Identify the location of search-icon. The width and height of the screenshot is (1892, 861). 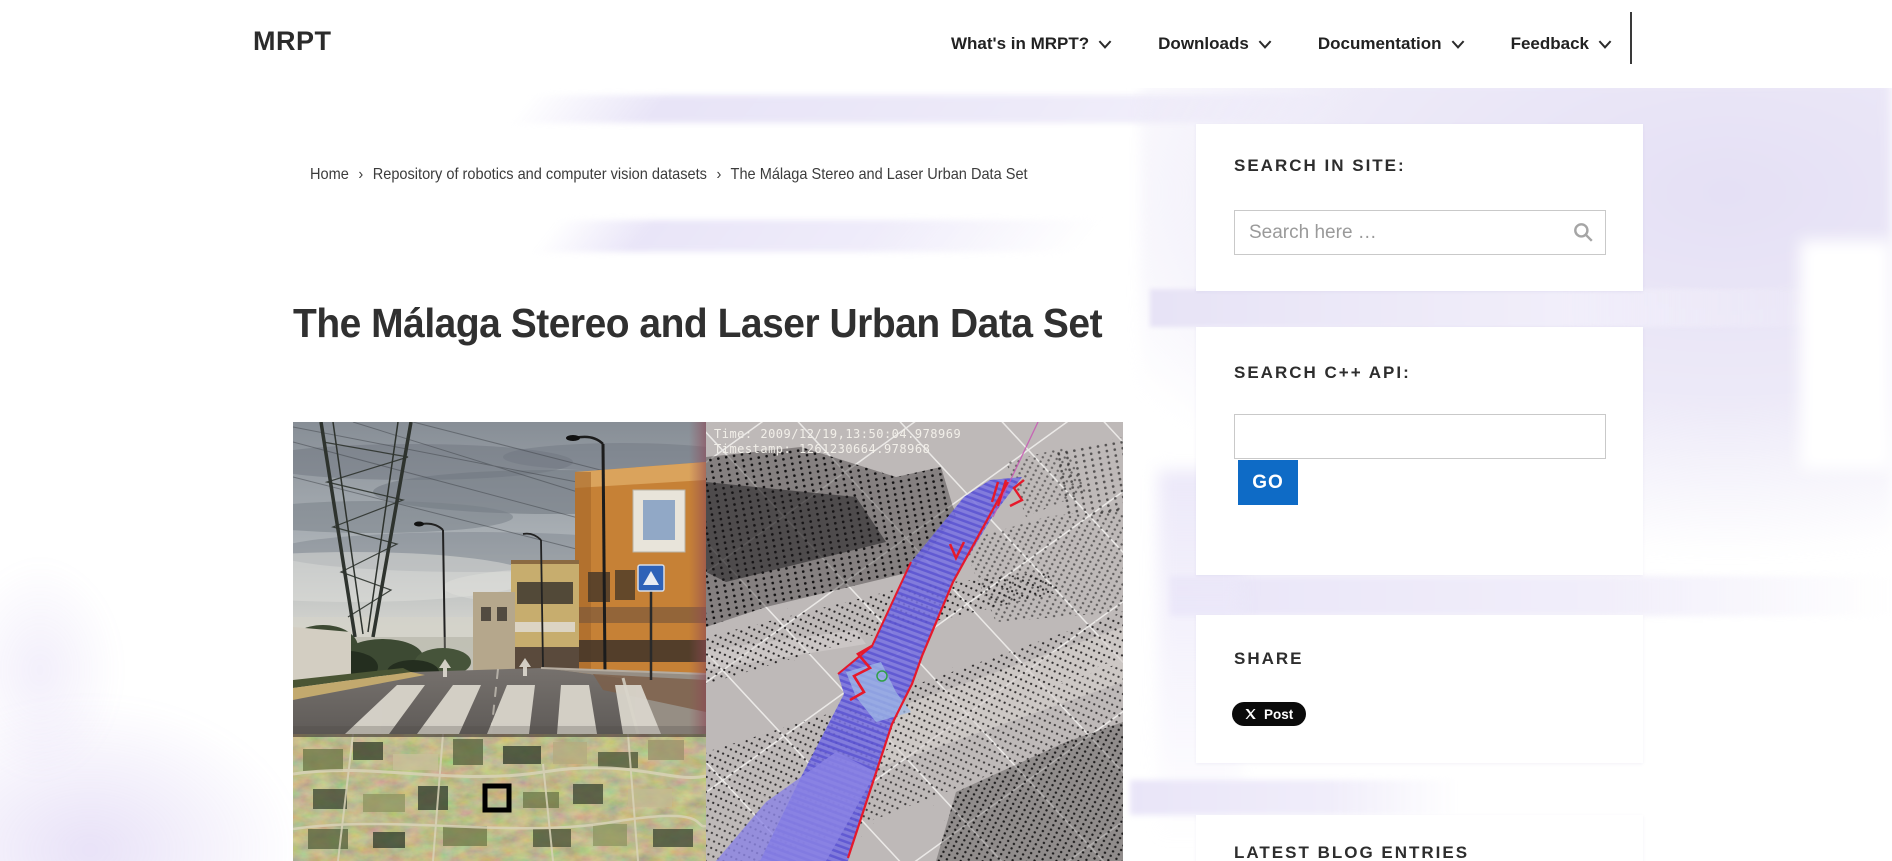
(1583, 232).